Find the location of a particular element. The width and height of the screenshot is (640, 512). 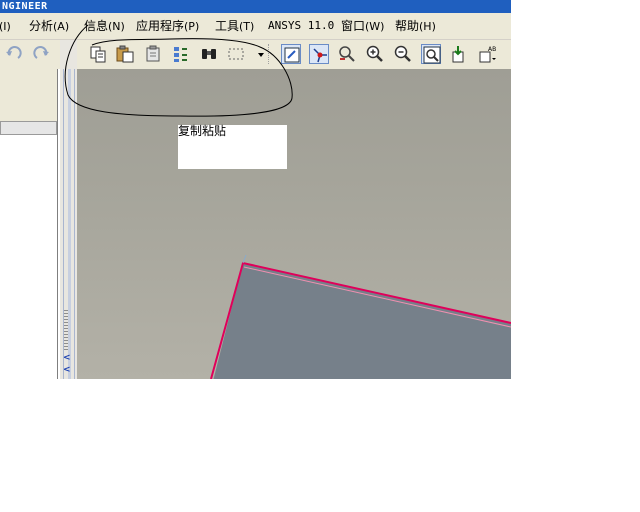

select-box-icon is located at coordinates (236, 54).